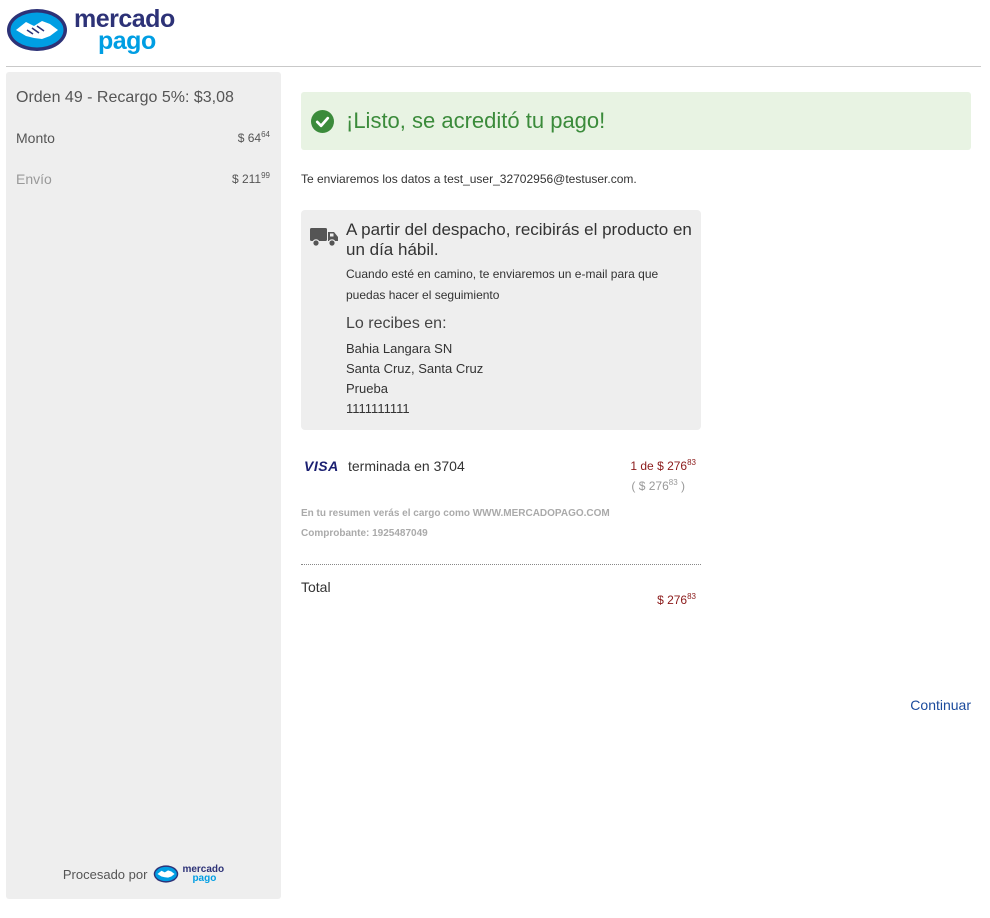 The image size is (990, 918). Describe the element at coordinates (93, 30) in the screenshot. I see `mercadopago-logo: mercado pago` at that location.